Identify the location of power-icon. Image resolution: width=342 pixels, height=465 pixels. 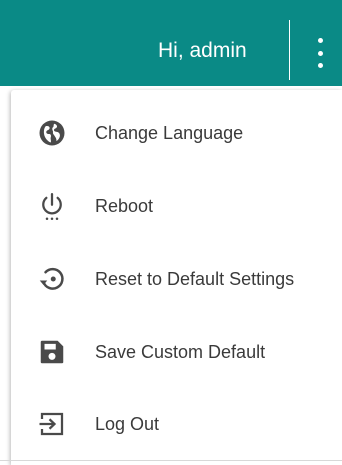
(52, 206).